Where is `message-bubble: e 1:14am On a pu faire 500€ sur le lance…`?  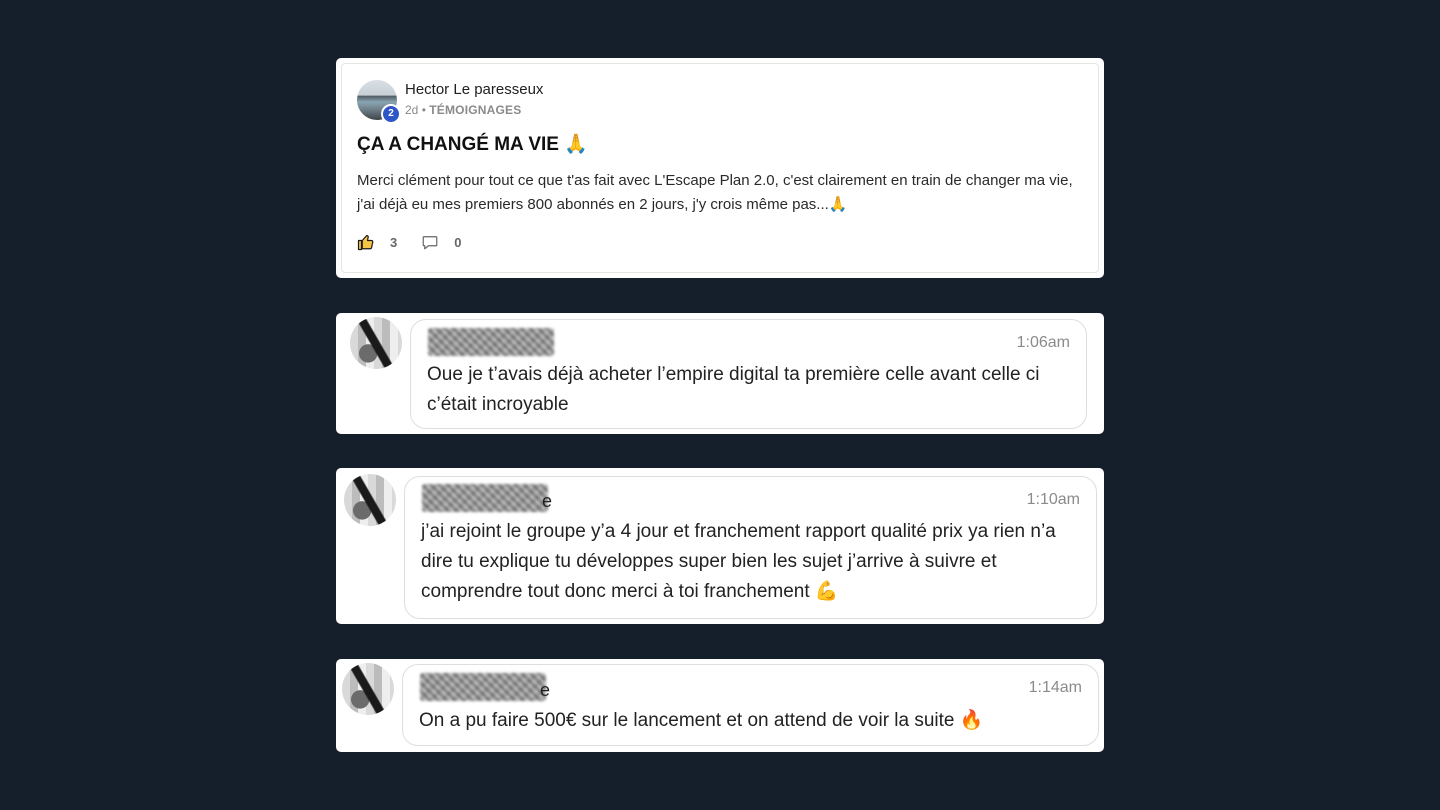
message-bubble: e 1:14am On a pu faire 500€ sur le lance… is located at coordinates (750, 705).